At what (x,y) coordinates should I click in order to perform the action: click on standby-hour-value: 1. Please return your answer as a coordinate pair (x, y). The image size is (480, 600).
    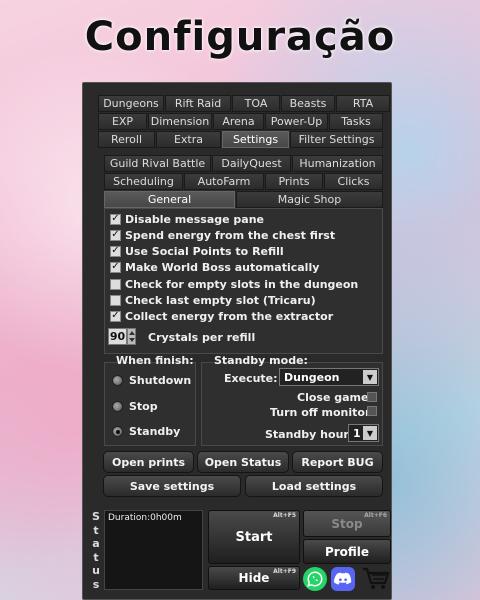
    Looking at the image, I should click on (357, 433).